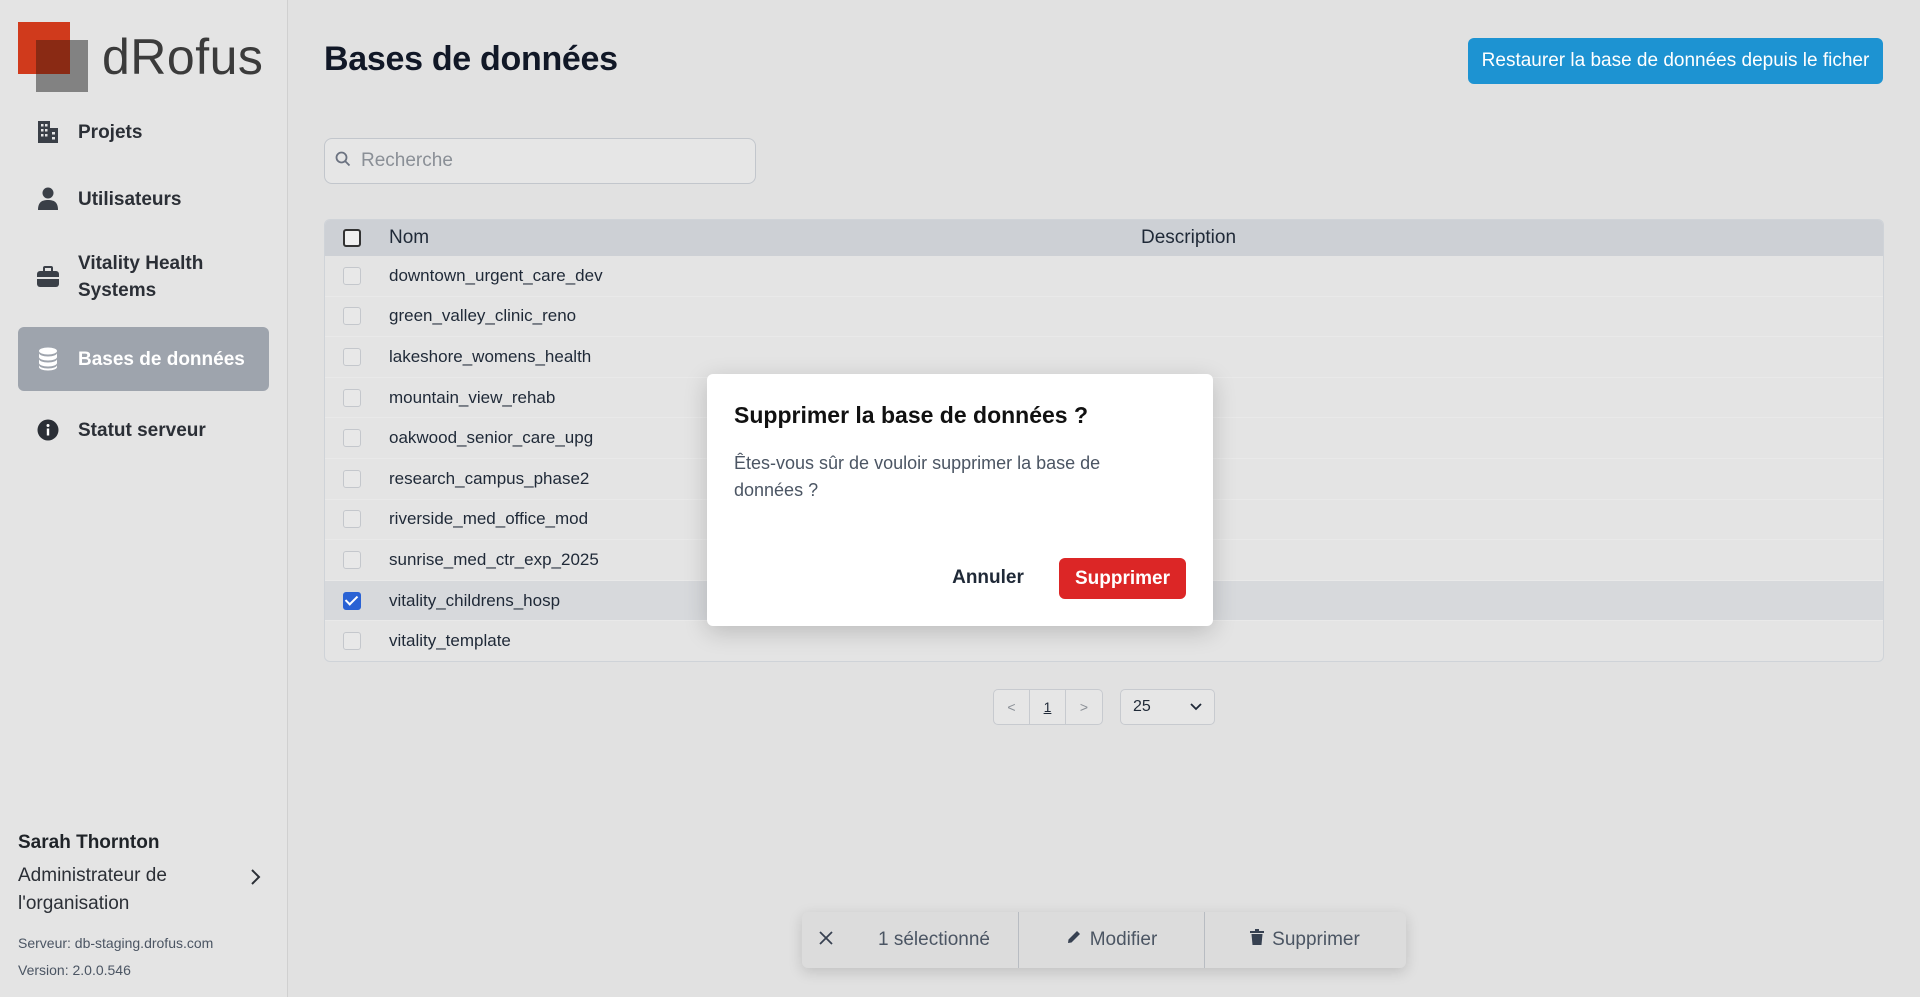 The width and height of the screenshot is (1920, 997). Describe the element at coordinates (475, 600) in the screenshot. I see `row-name: vitality_childrens_hosp` at that location.